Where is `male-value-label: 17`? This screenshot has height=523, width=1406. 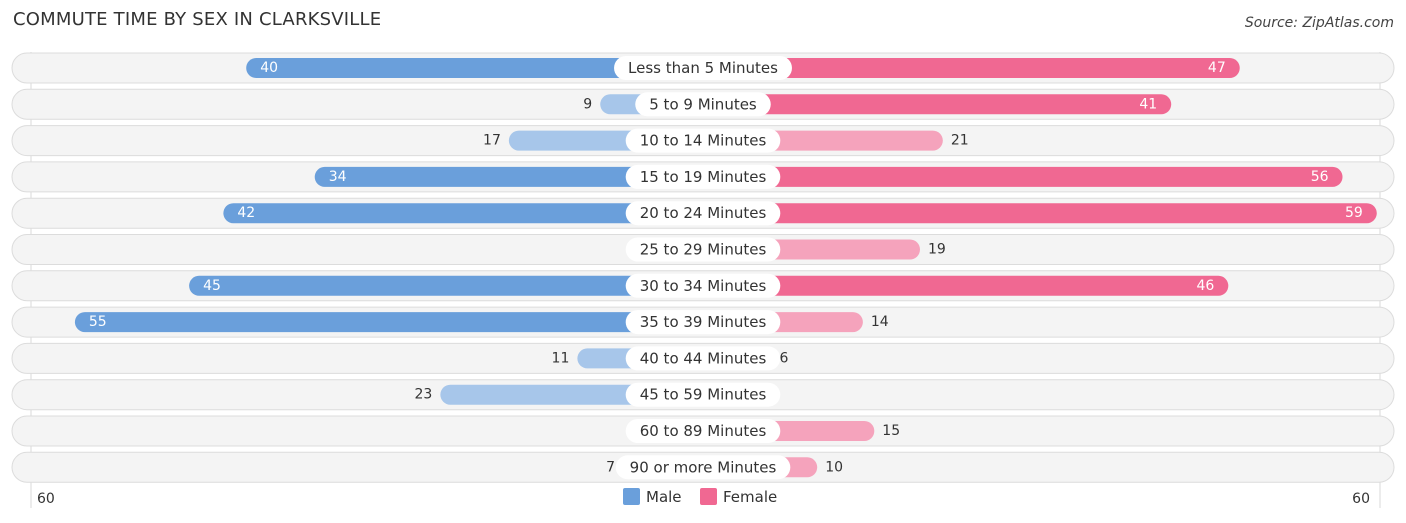
male-value-label: 17 is located at coordinates (492, 141).